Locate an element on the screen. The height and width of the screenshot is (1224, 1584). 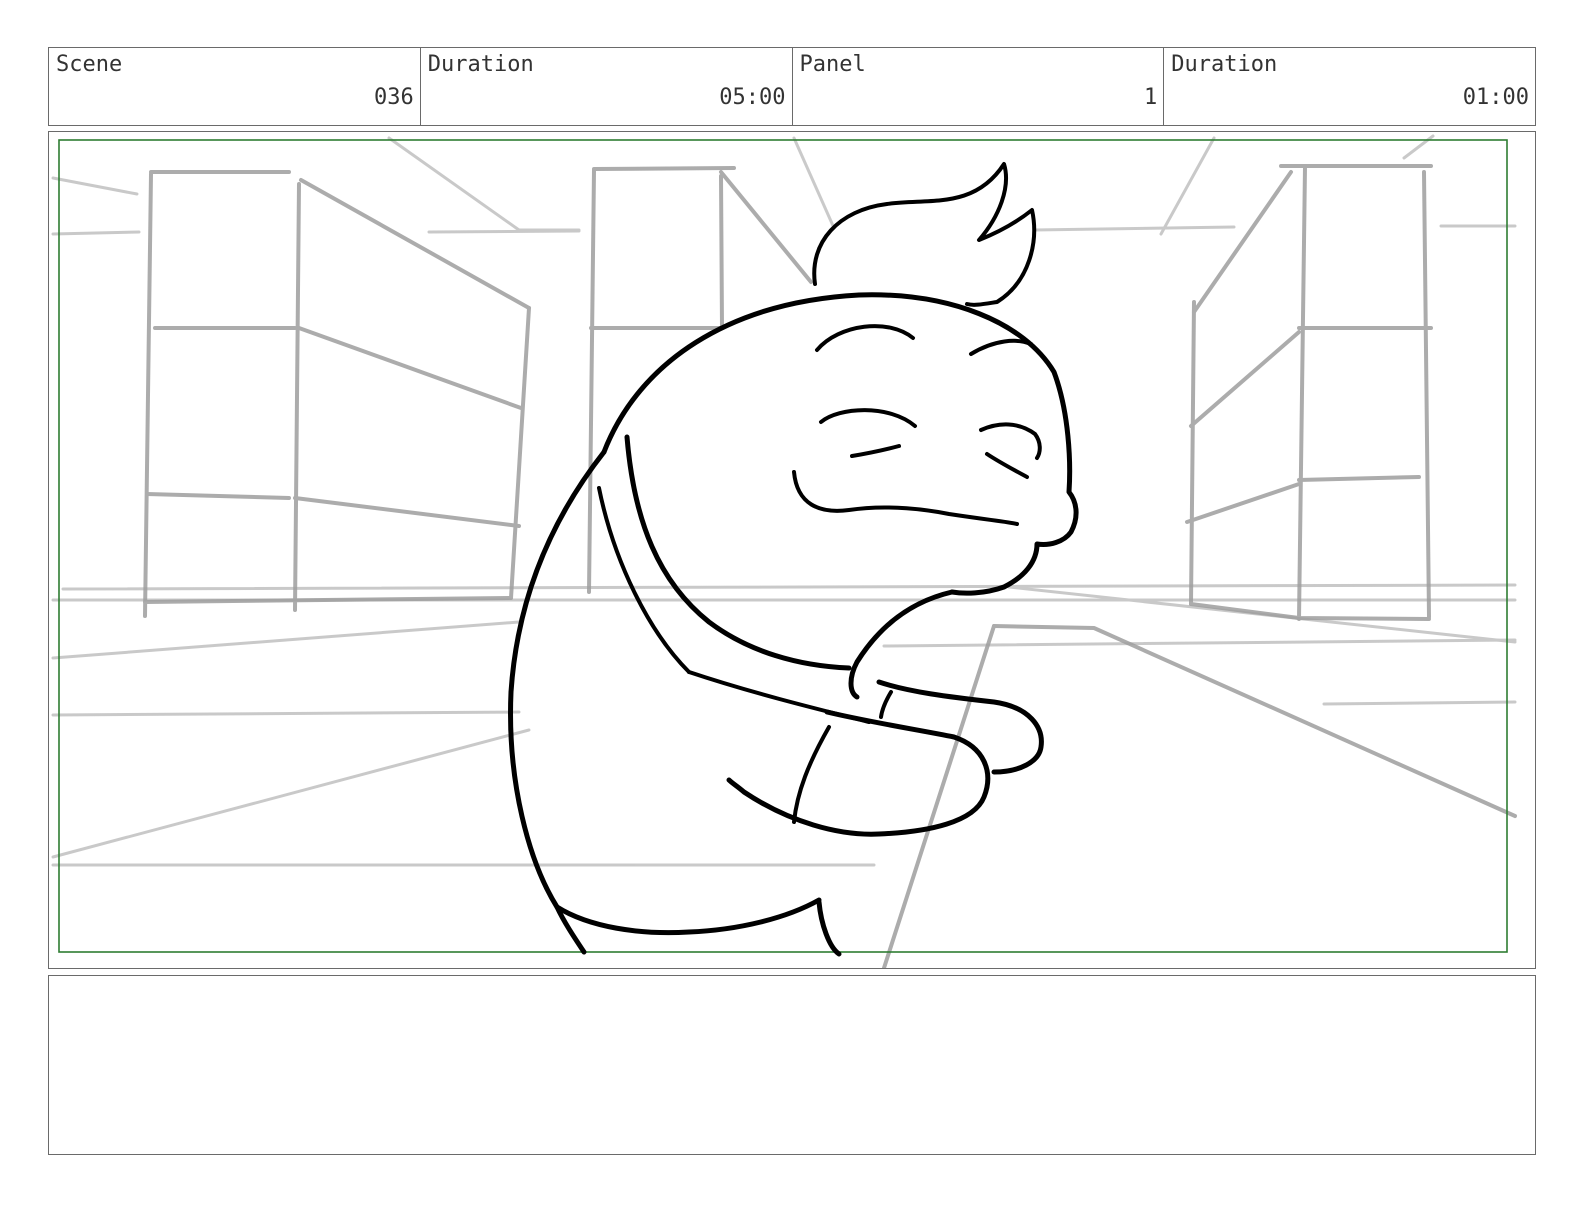
scene-duration-value: 05:00 is located at coordinates (752, 97).